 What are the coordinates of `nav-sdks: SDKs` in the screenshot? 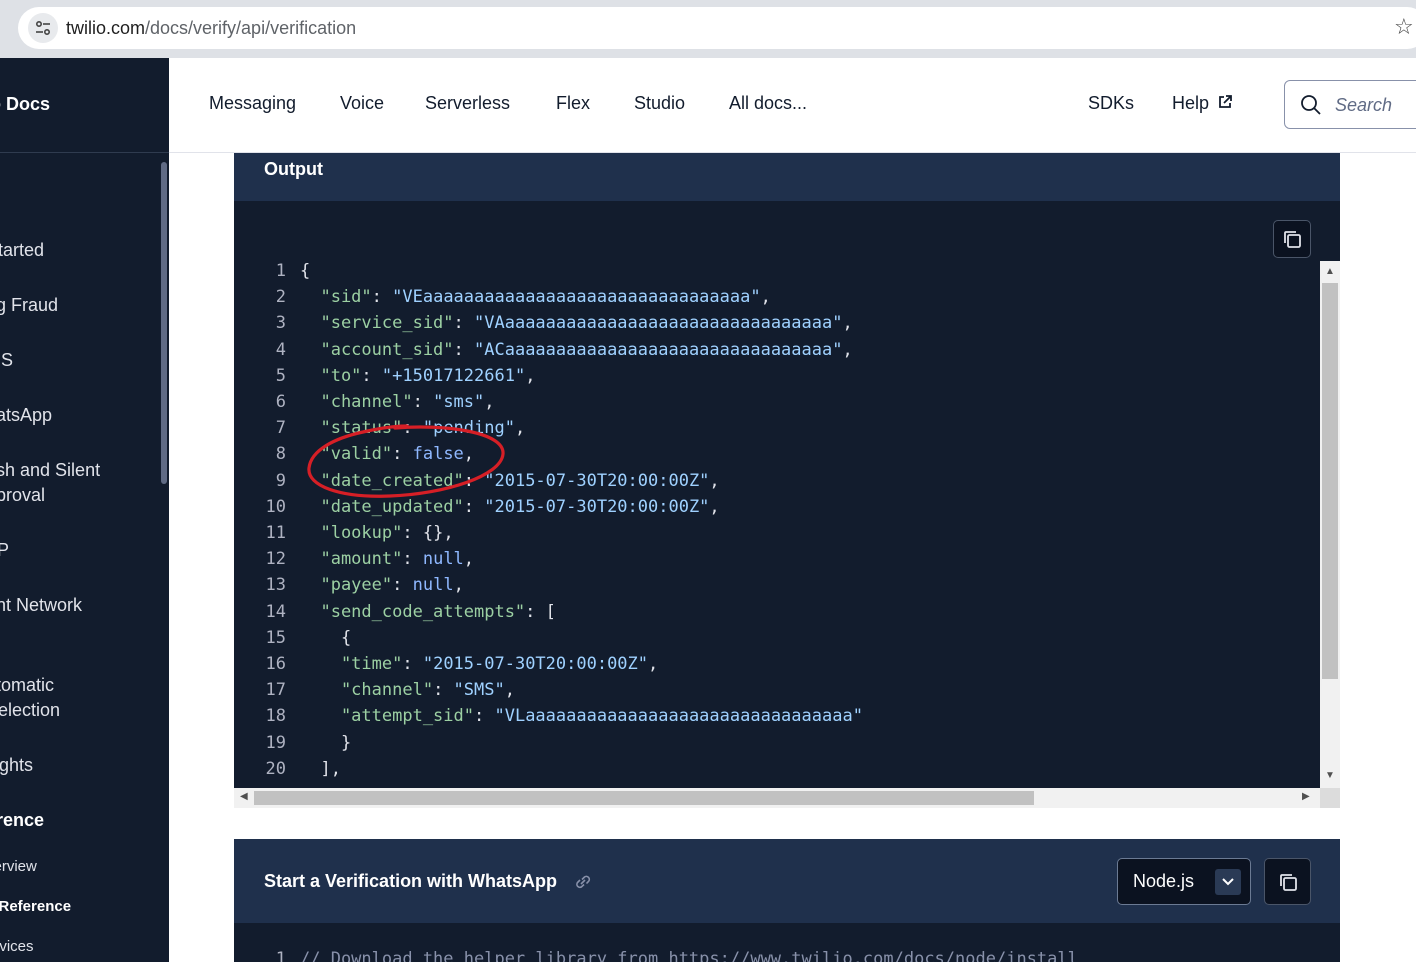 It's located at (1111, 103).